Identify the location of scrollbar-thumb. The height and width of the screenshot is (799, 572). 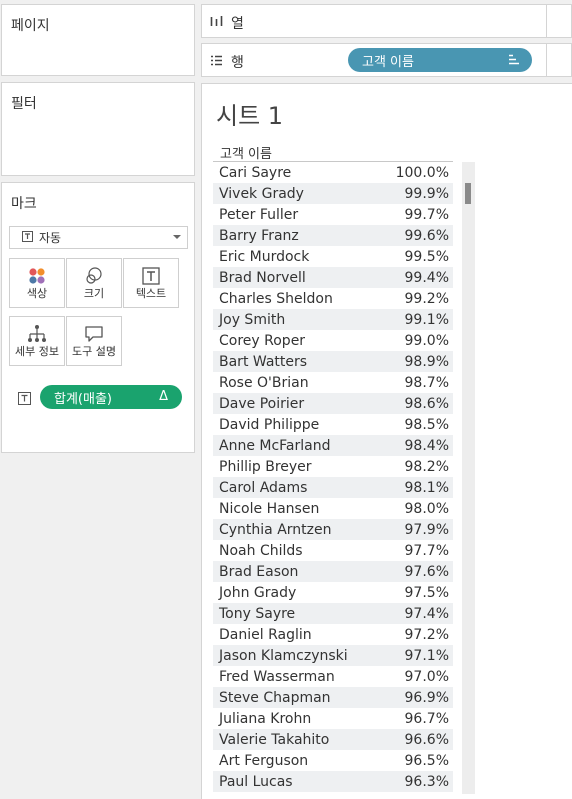
(468, 193).